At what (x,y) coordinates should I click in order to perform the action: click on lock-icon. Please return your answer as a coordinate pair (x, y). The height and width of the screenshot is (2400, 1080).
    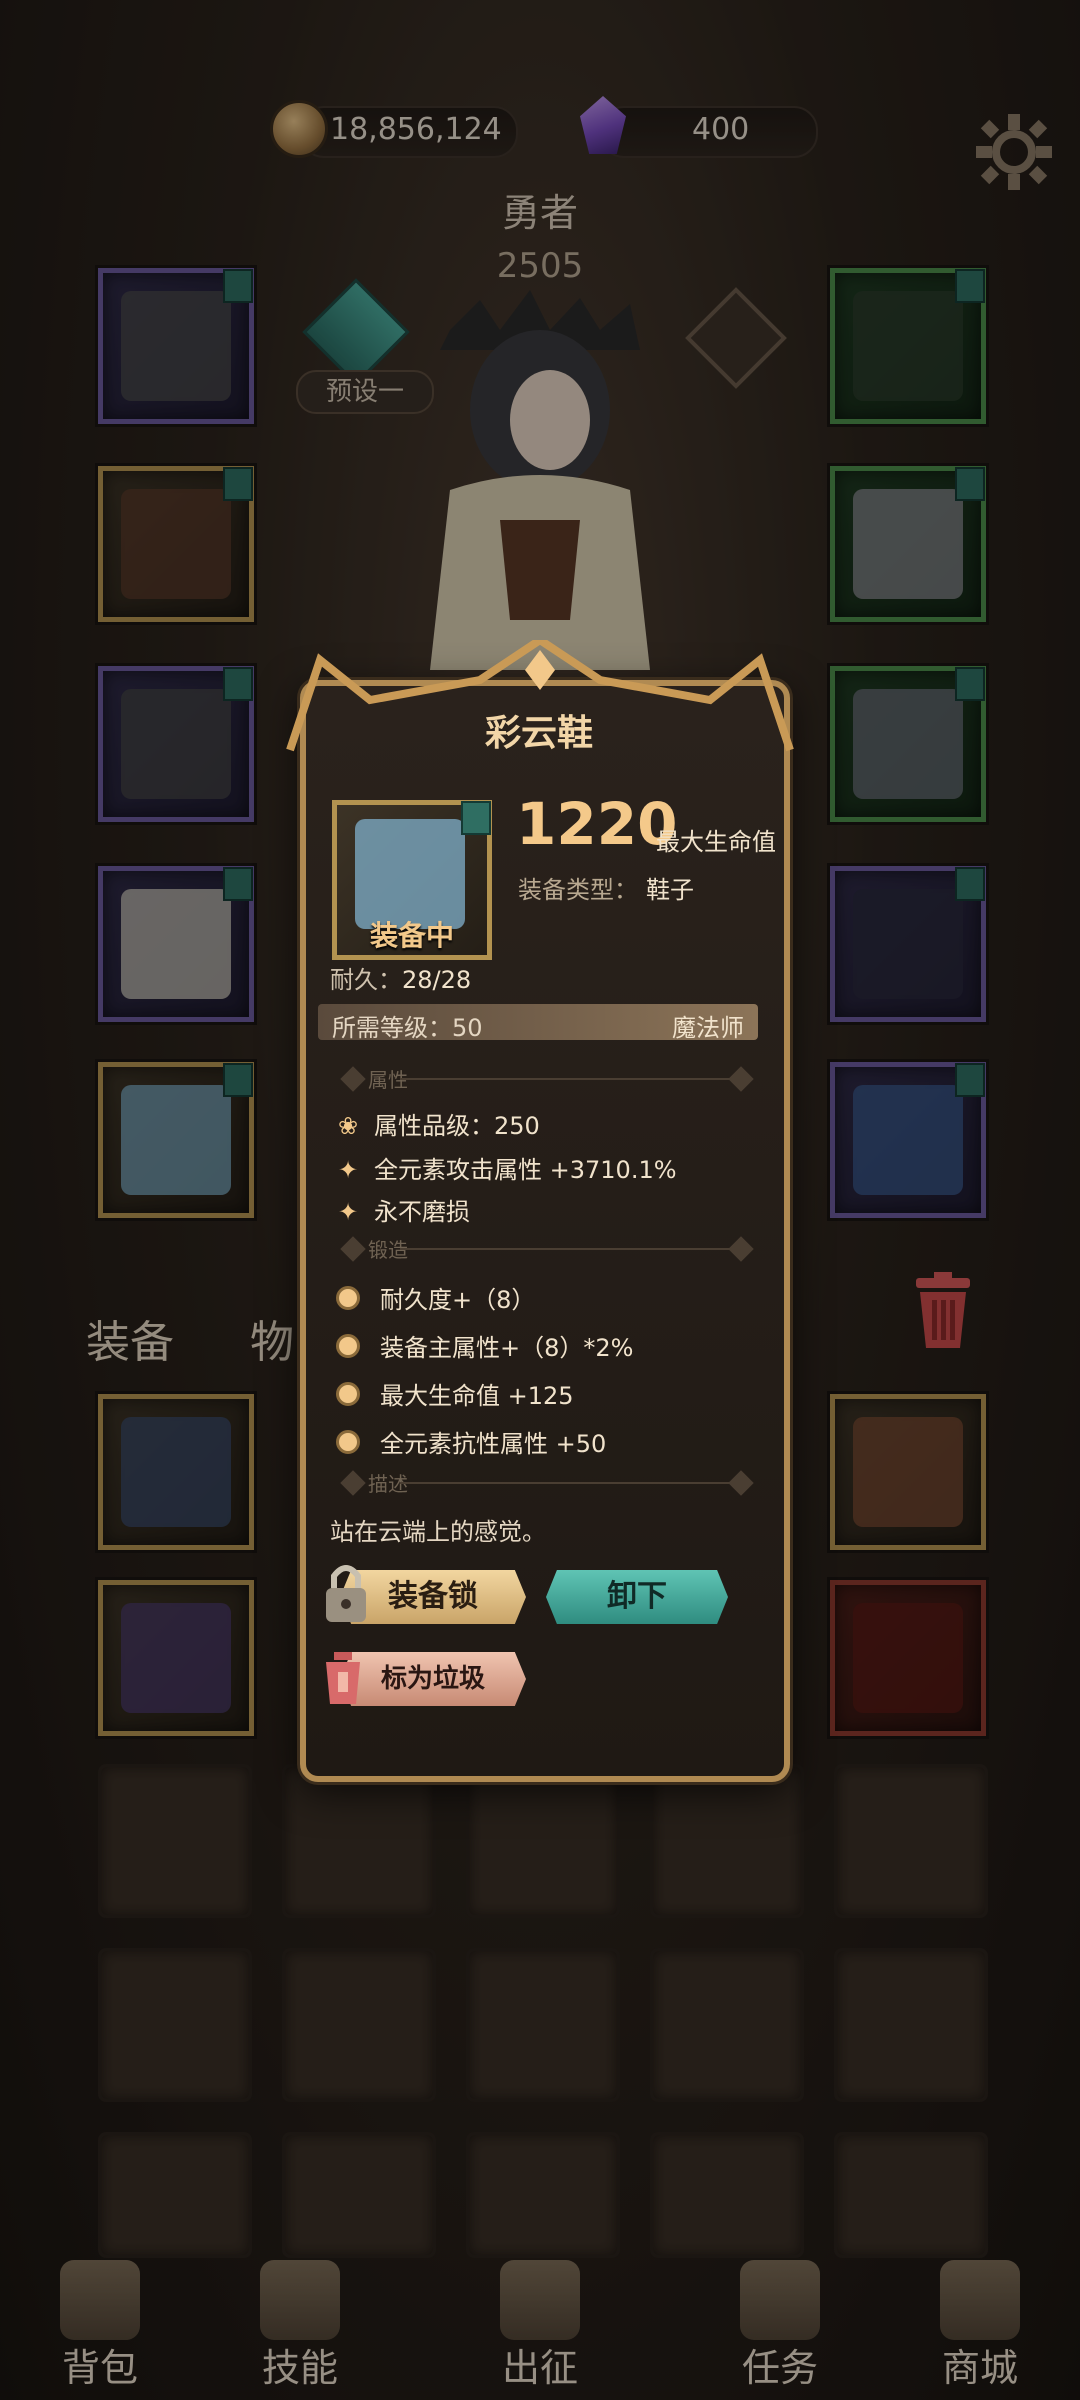
    Looking at the image, I should click on (346, 1593).